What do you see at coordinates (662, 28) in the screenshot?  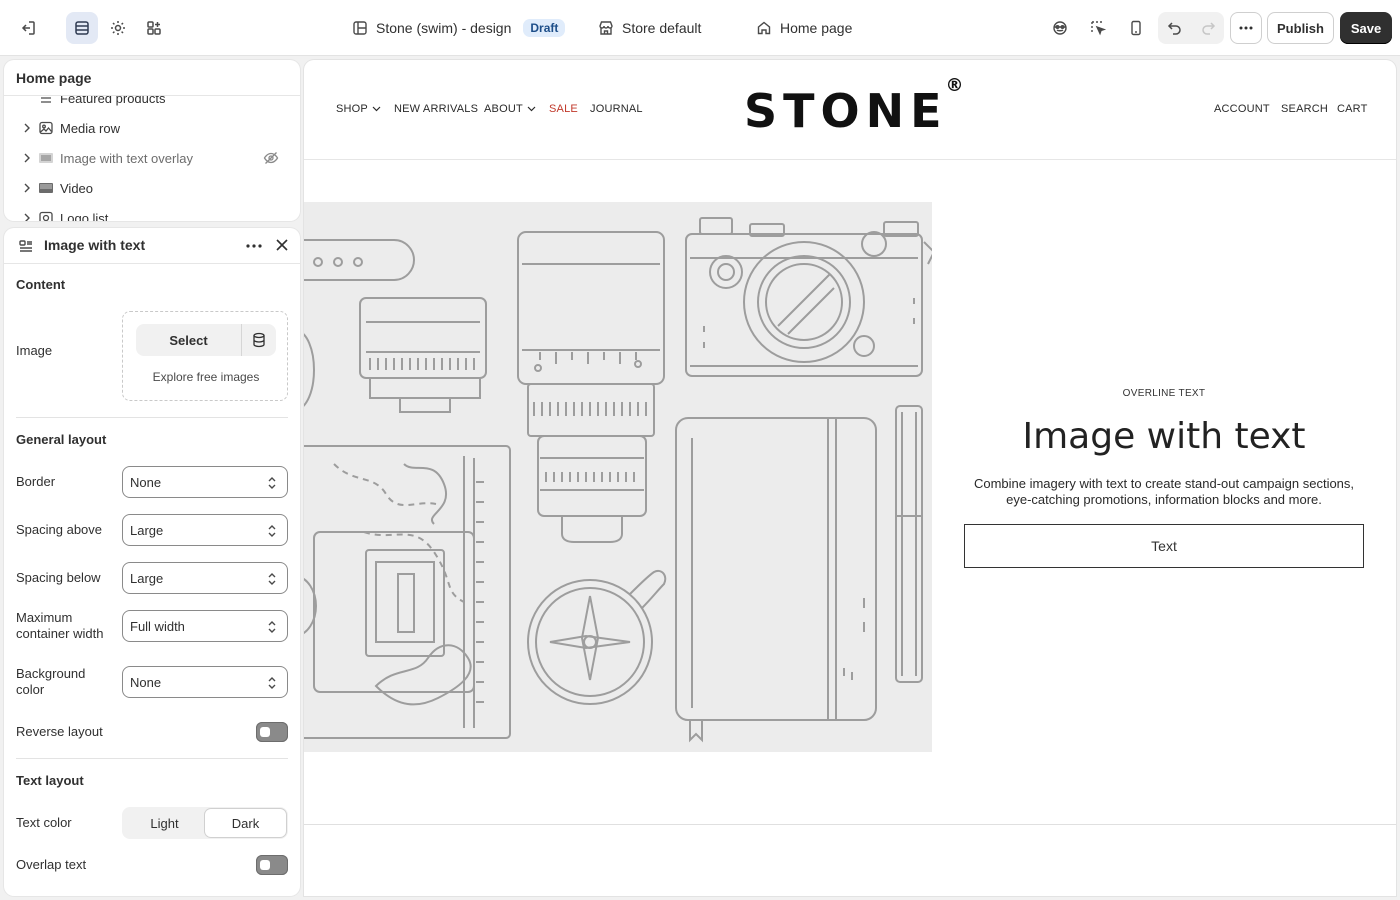 I see `store-label: Store default` at bounding box center [662, 28].